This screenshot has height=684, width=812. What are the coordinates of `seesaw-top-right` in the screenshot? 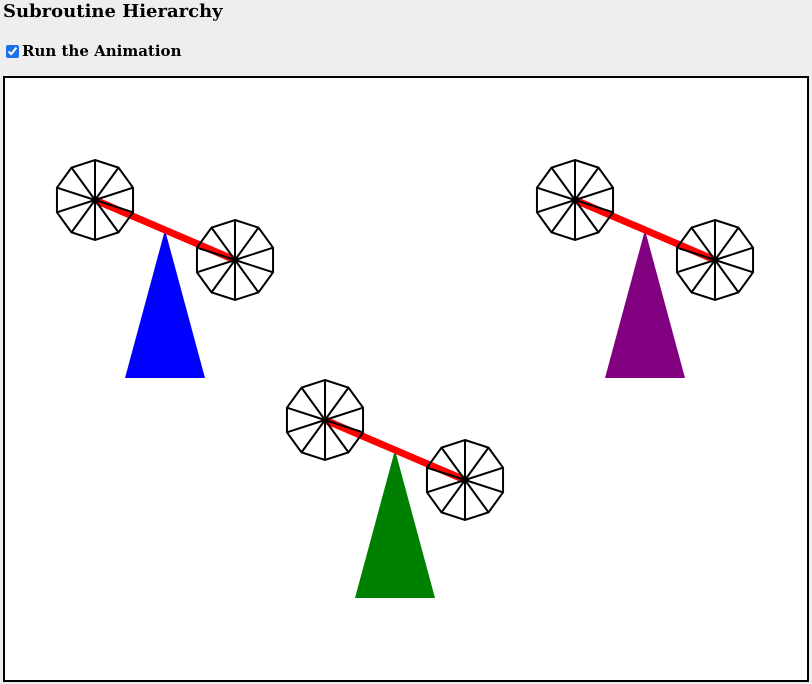 It's located at (645, 268).